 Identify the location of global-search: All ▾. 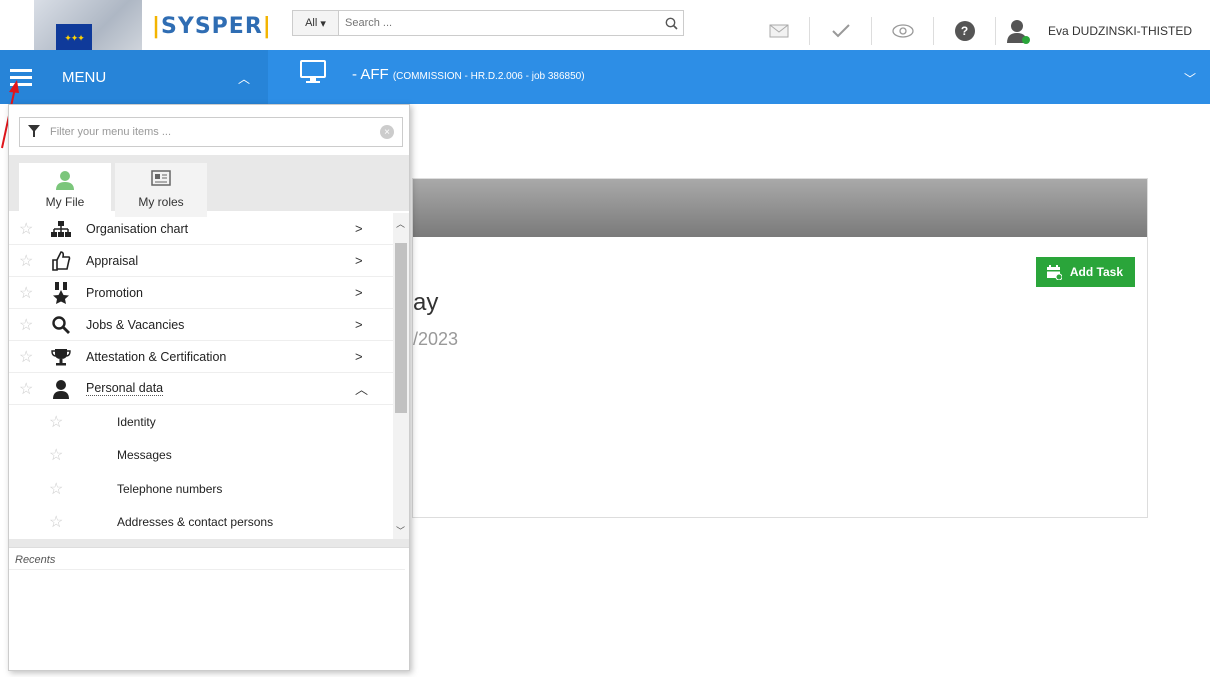
(488, 23).